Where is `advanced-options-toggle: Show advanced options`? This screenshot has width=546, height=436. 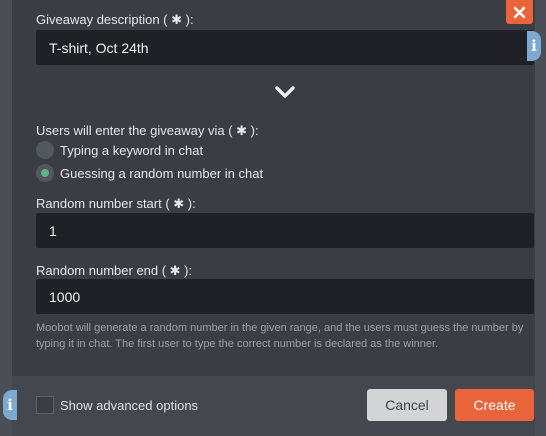 advanced-options-toggle: Show advanced options is located at coordinates (117, 405).